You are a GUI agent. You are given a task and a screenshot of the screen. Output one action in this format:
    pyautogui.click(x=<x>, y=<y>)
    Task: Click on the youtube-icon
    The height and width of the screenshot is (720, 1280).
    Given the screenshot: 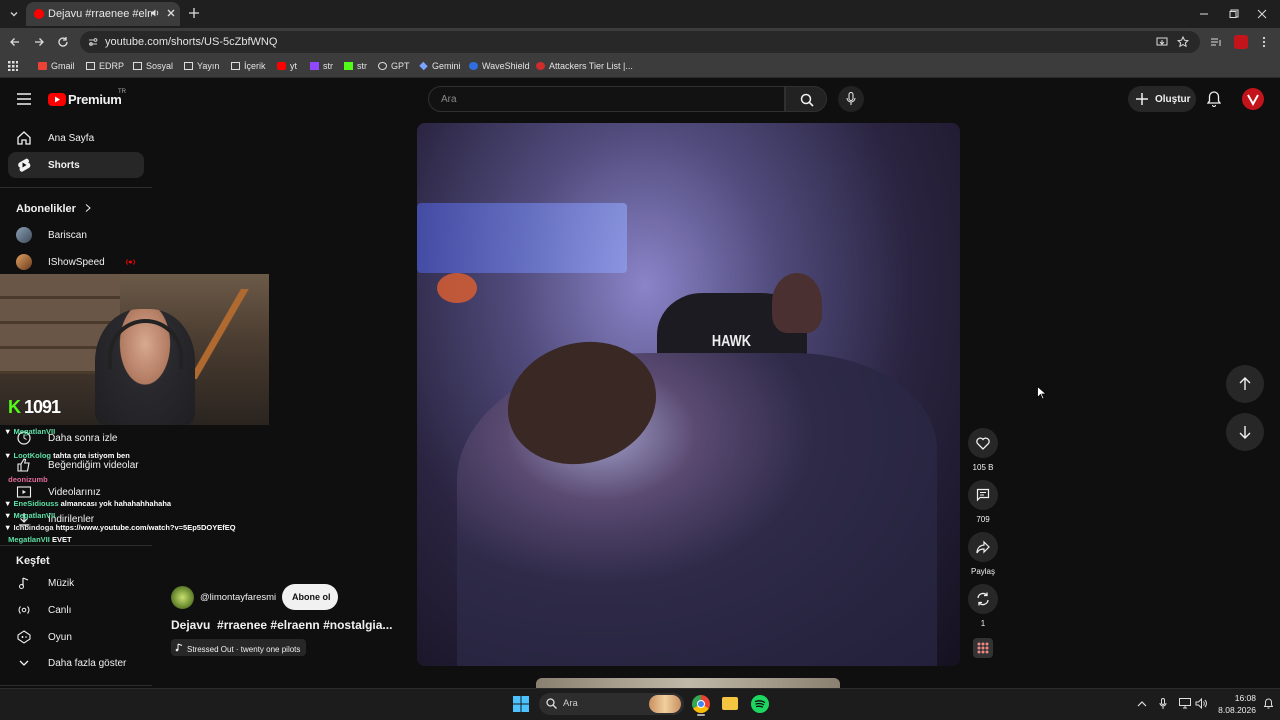 What is the action you would take?
    pyautogui.click(x=281, y=66)
    